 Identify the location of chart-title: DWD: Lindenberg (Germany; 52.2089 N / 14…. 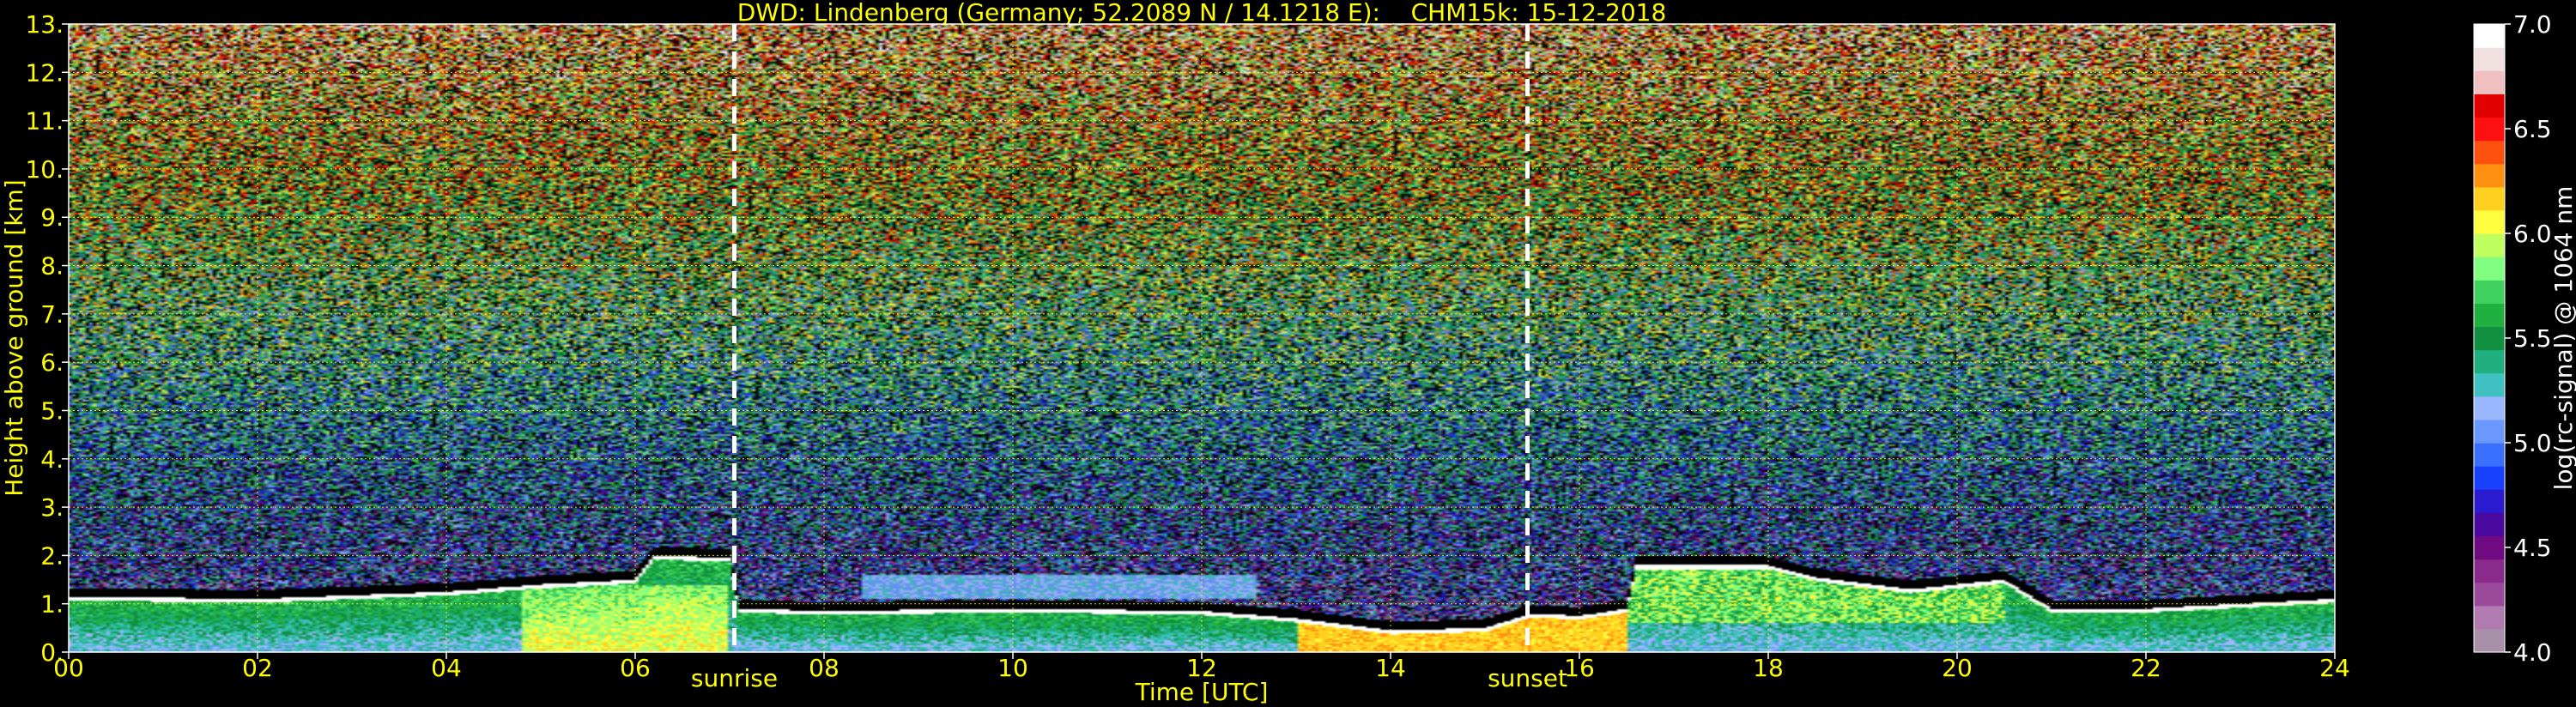
(1202, 14).